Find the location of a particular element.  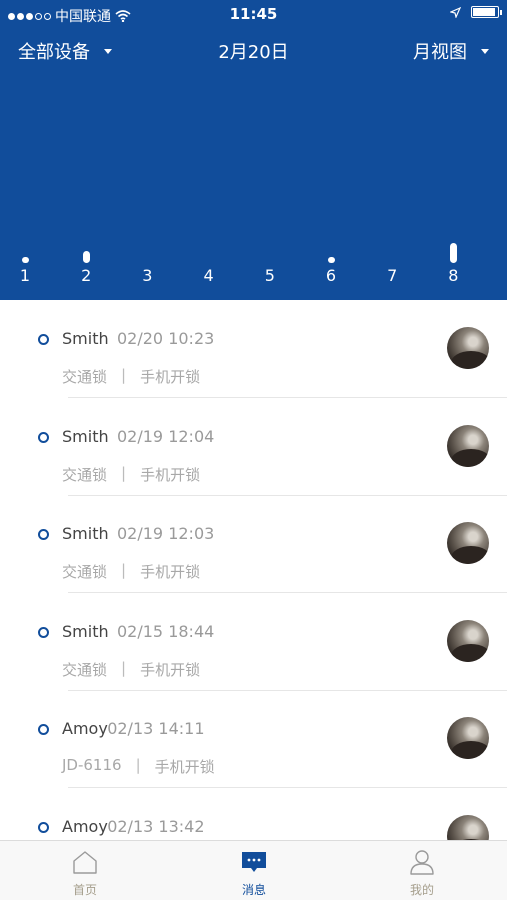

day-3: 3 is located at coordinates (147, 275).